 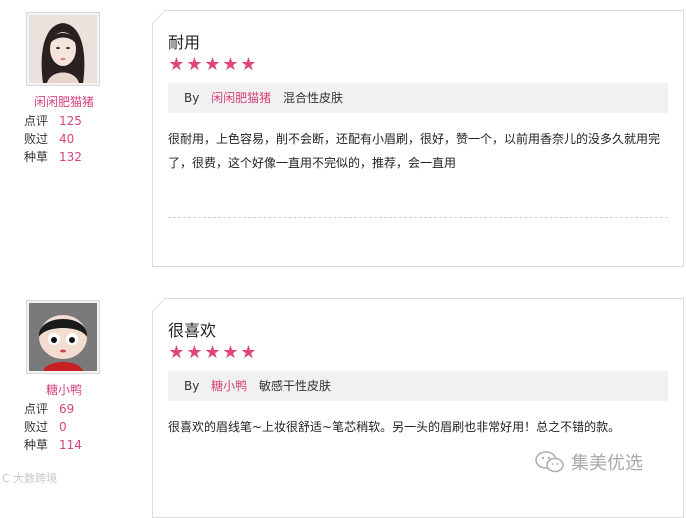 What do you see at coordinates (66, 409) in the screenshot?
I see `stat-value: 69` at bounding box center [66, 409].